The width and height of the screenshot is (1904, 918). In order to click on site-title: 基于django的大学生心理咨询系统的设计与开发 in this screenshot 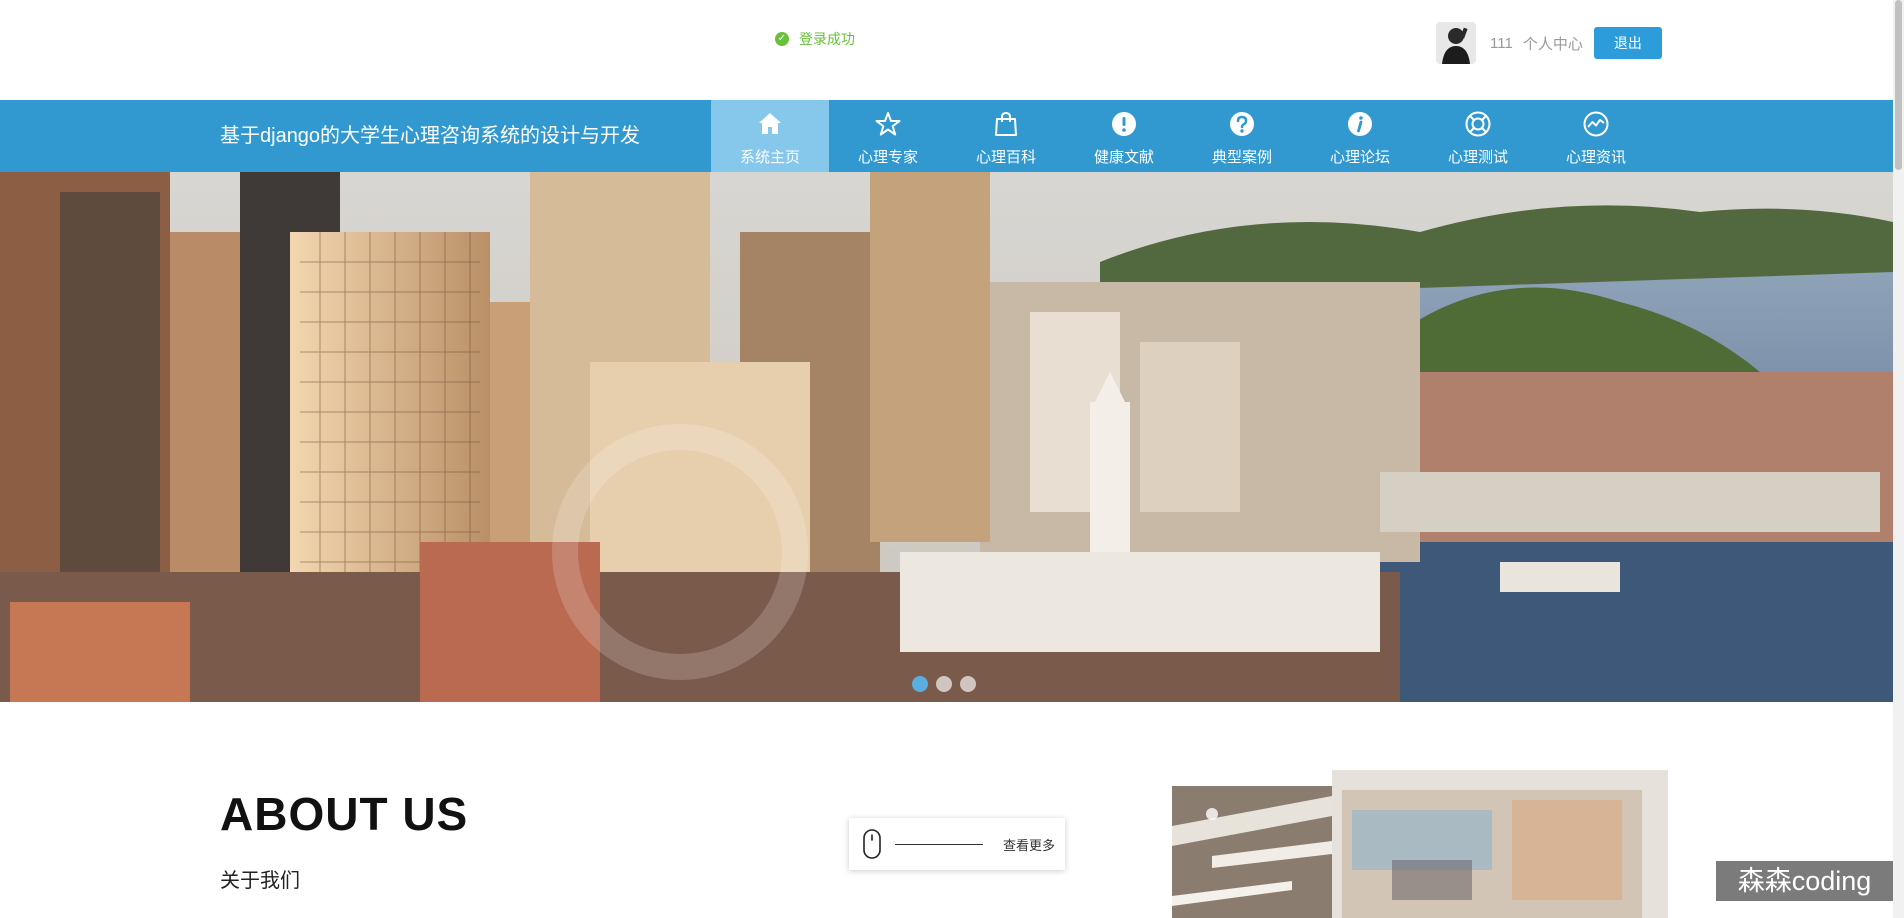, I will do `click(430, 136)`.